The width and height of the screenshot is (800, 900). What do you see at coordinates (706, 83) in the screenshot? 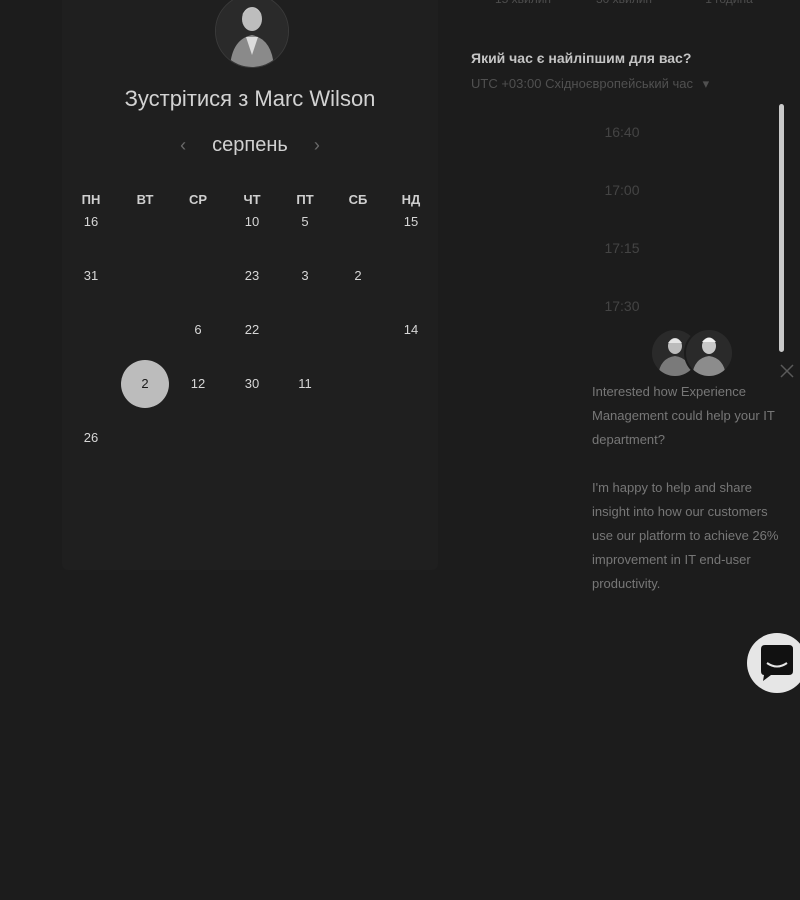
I see `chevron-down-icon: ▾` at bounding box center [706, 83].